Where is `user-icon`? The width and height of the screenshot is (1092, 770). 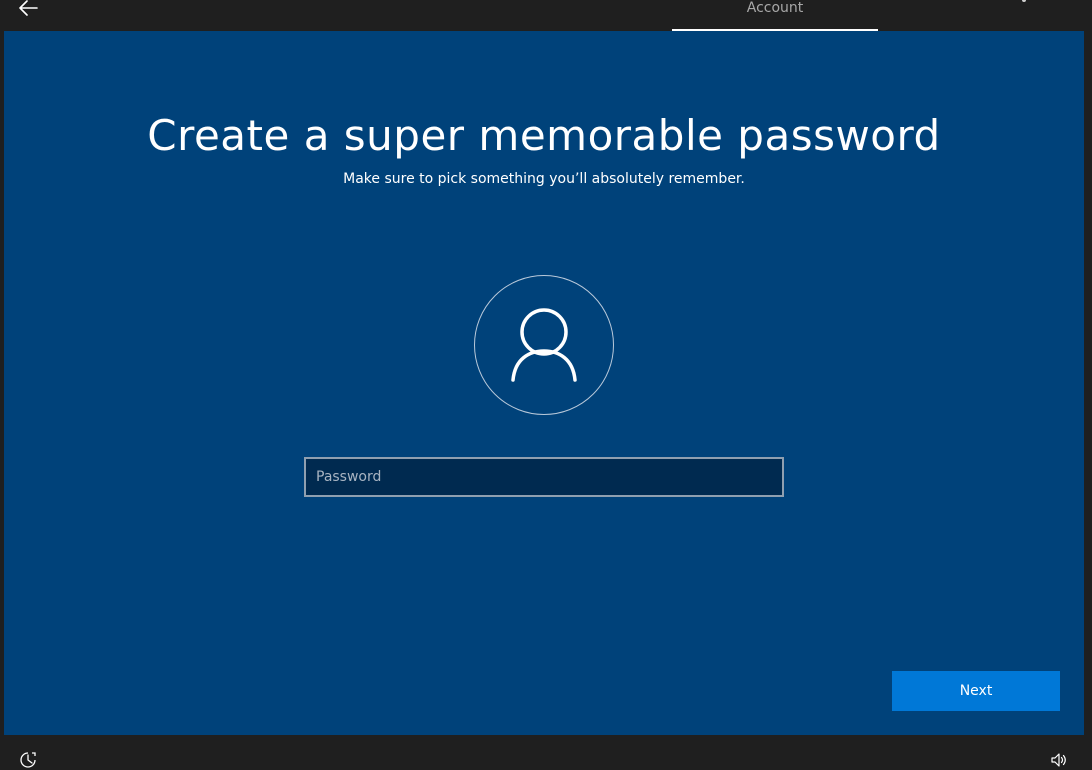
user-icon is located at coordinates (544, 345).